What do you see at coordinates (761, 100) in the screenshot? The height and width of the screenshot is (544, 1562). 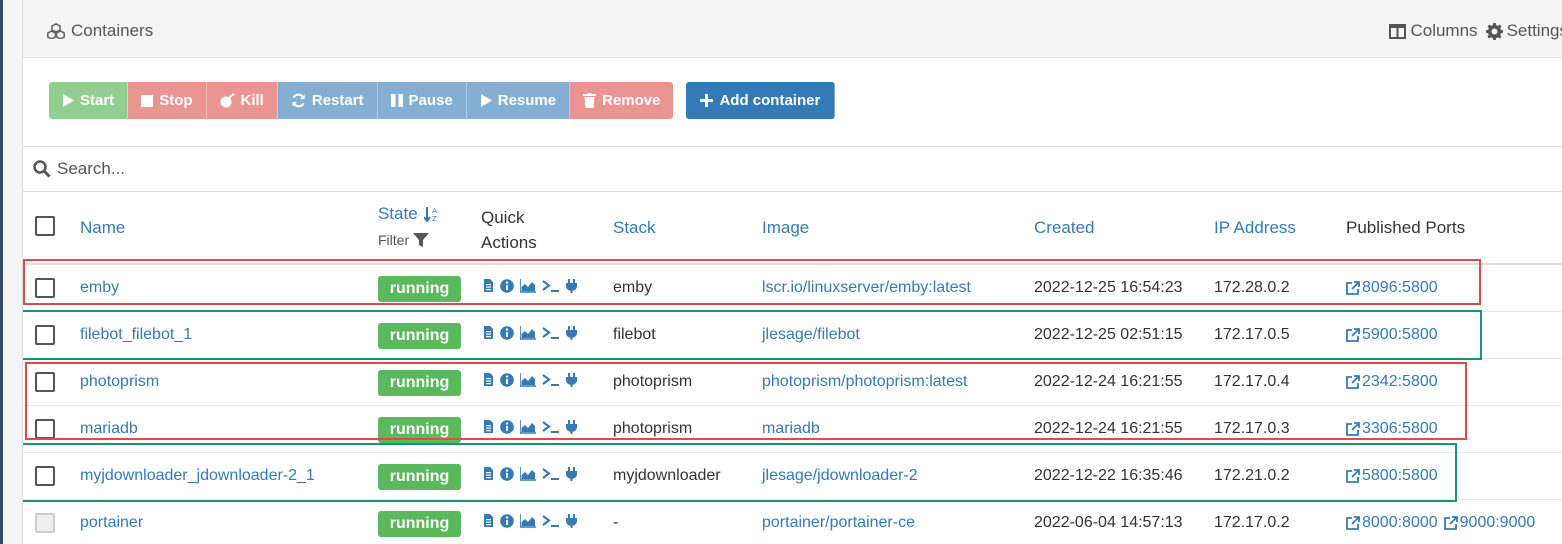 I see `add-container-button: Add container` at bounding box center [761, 100].